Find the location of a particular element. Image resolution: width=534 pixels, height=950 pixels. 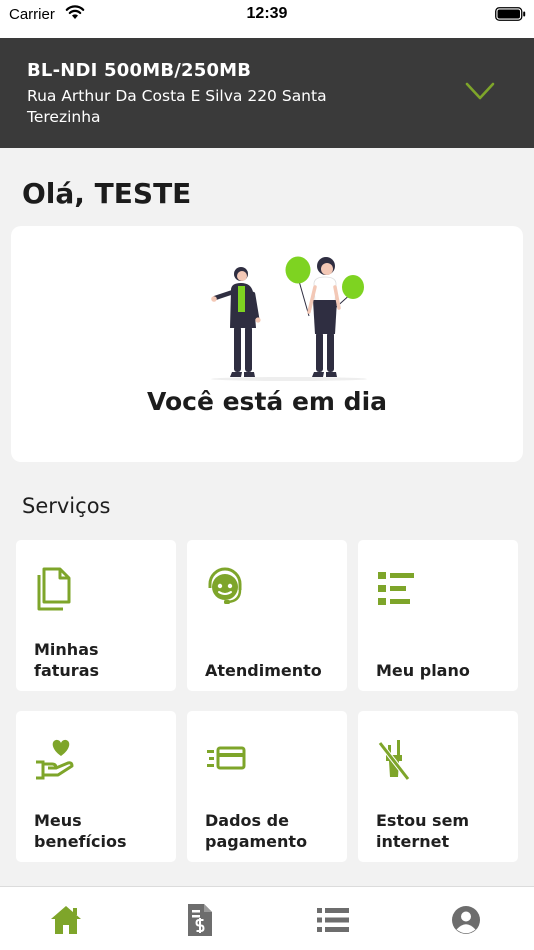

service-tile-estou-sem-internet: Estou sem internet is located at coordinates (438, 786).